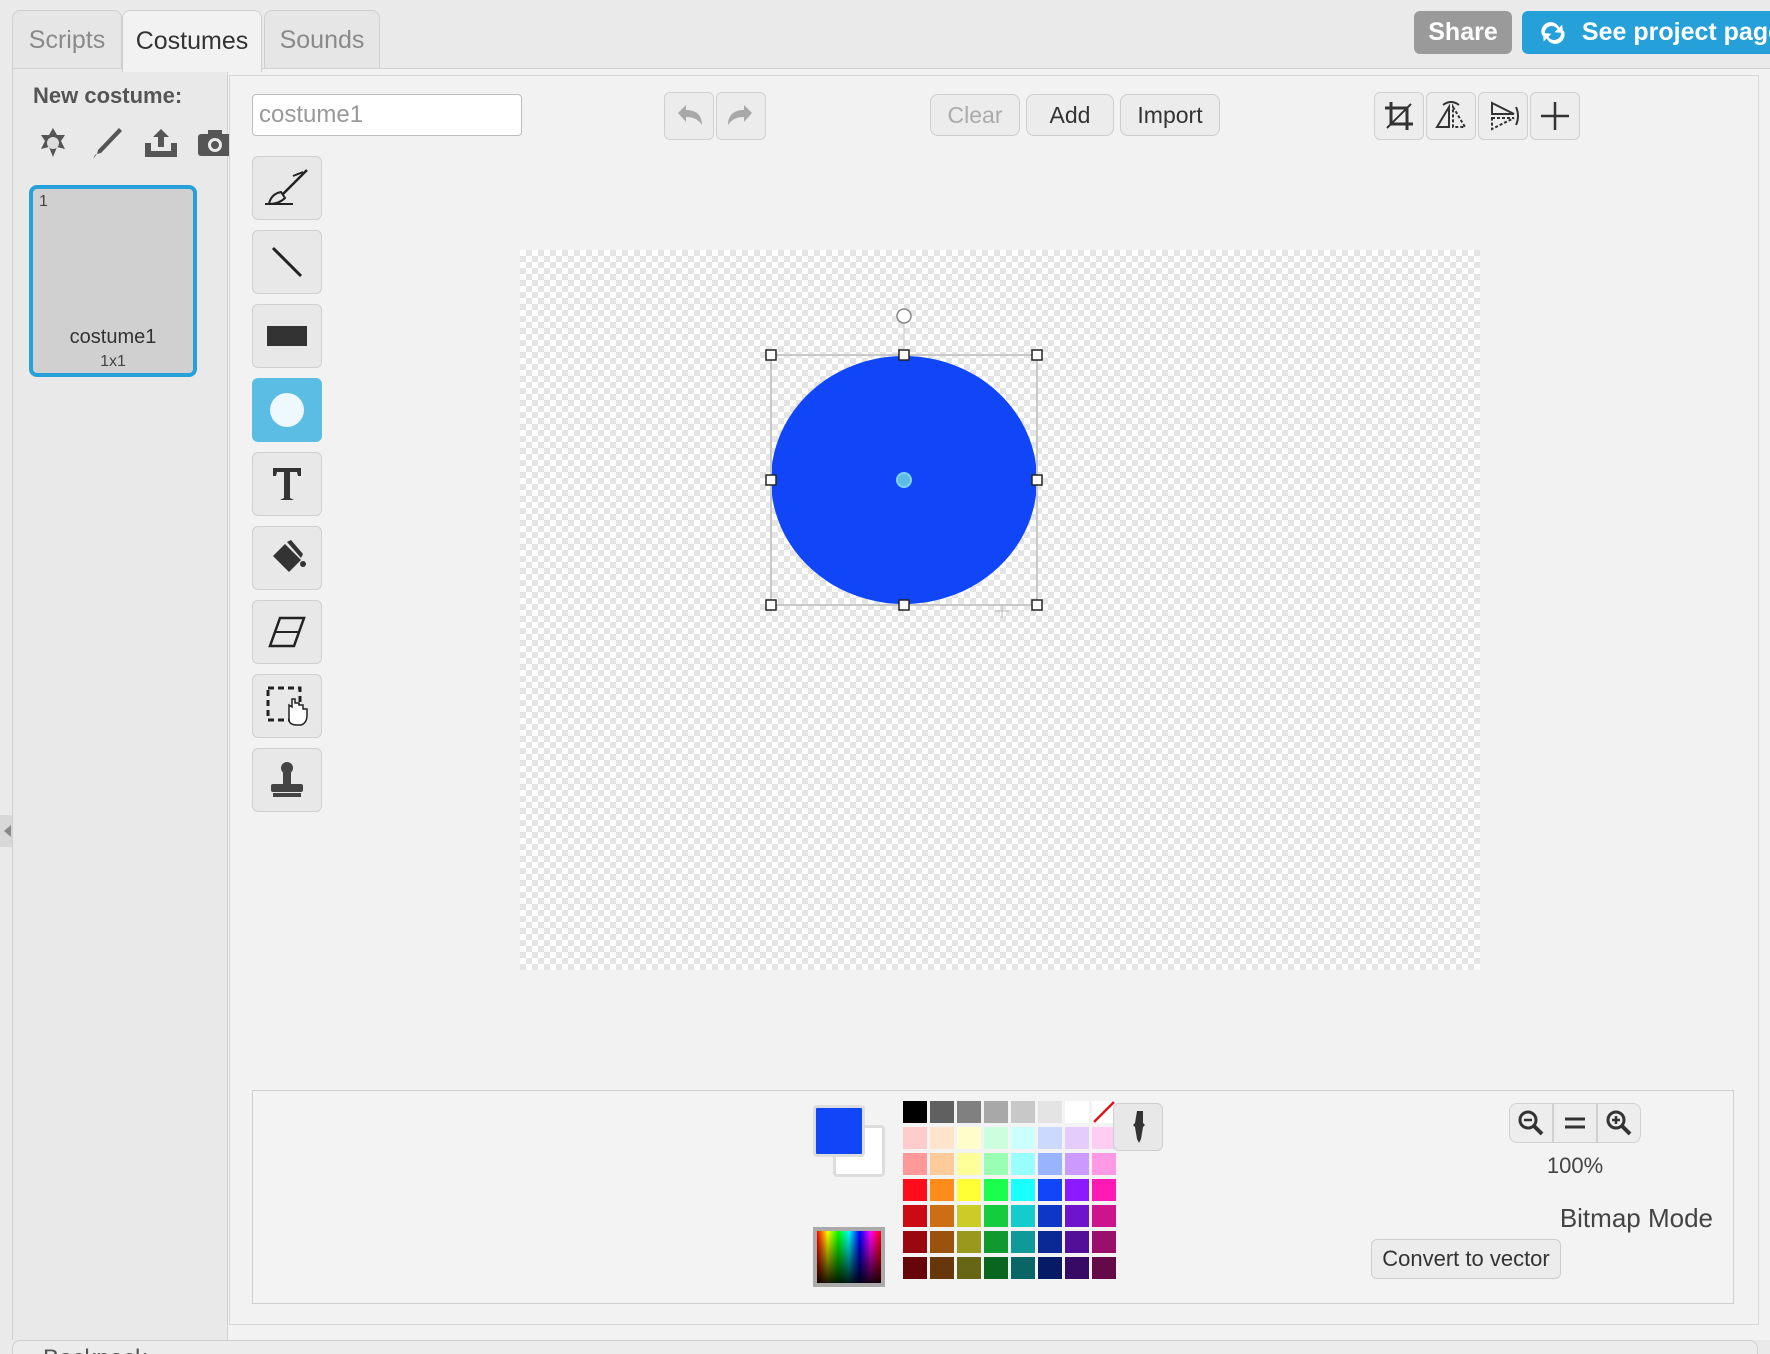 The width and height of the screenshot is (1770, 1354). What do you see at coordinates (839, 1131) in the screenshot?
I see `primary-color-swatch` at bounding box center [839, 1131].